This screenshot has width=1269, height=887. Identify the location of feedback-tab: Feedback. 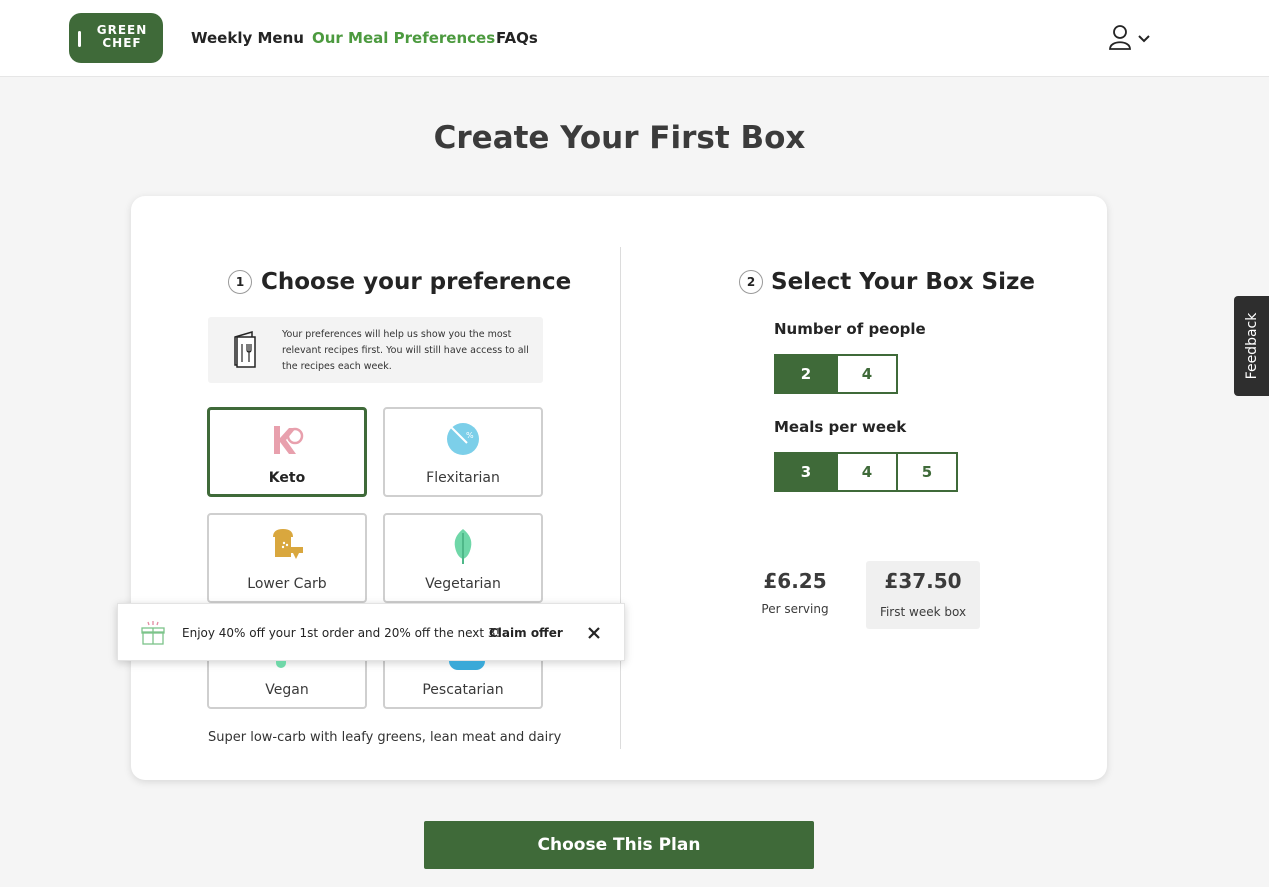
(1251, 346).